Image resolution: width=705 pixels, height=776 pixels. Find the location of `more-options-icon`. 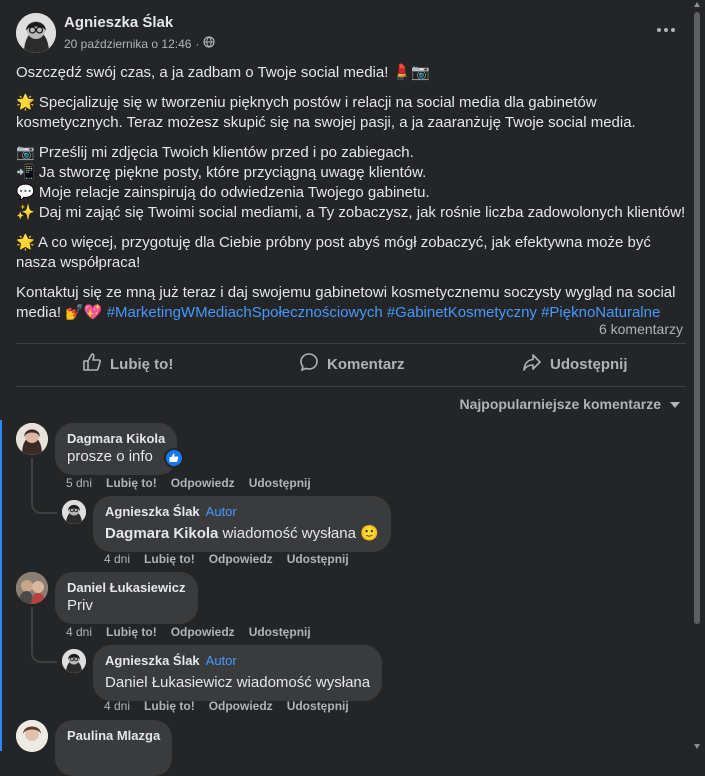

more-options-icon is located at coordinates (666, 30).